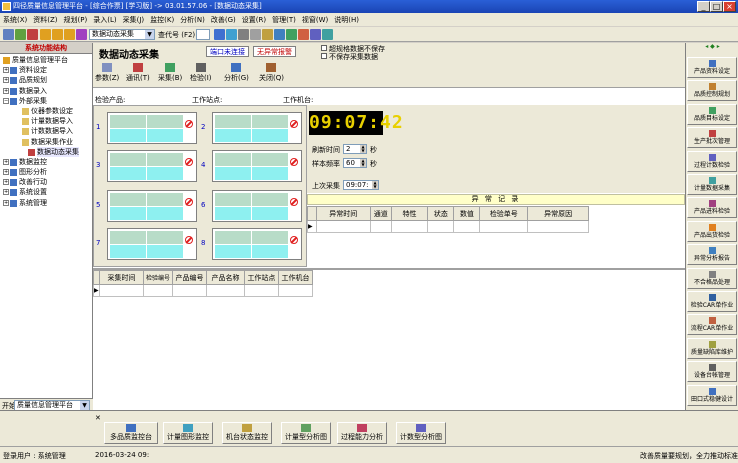 The height and width of the screenshot is (463, 738). I want to click on quick-launch-button: 产品出货检验, so click(712, 231).